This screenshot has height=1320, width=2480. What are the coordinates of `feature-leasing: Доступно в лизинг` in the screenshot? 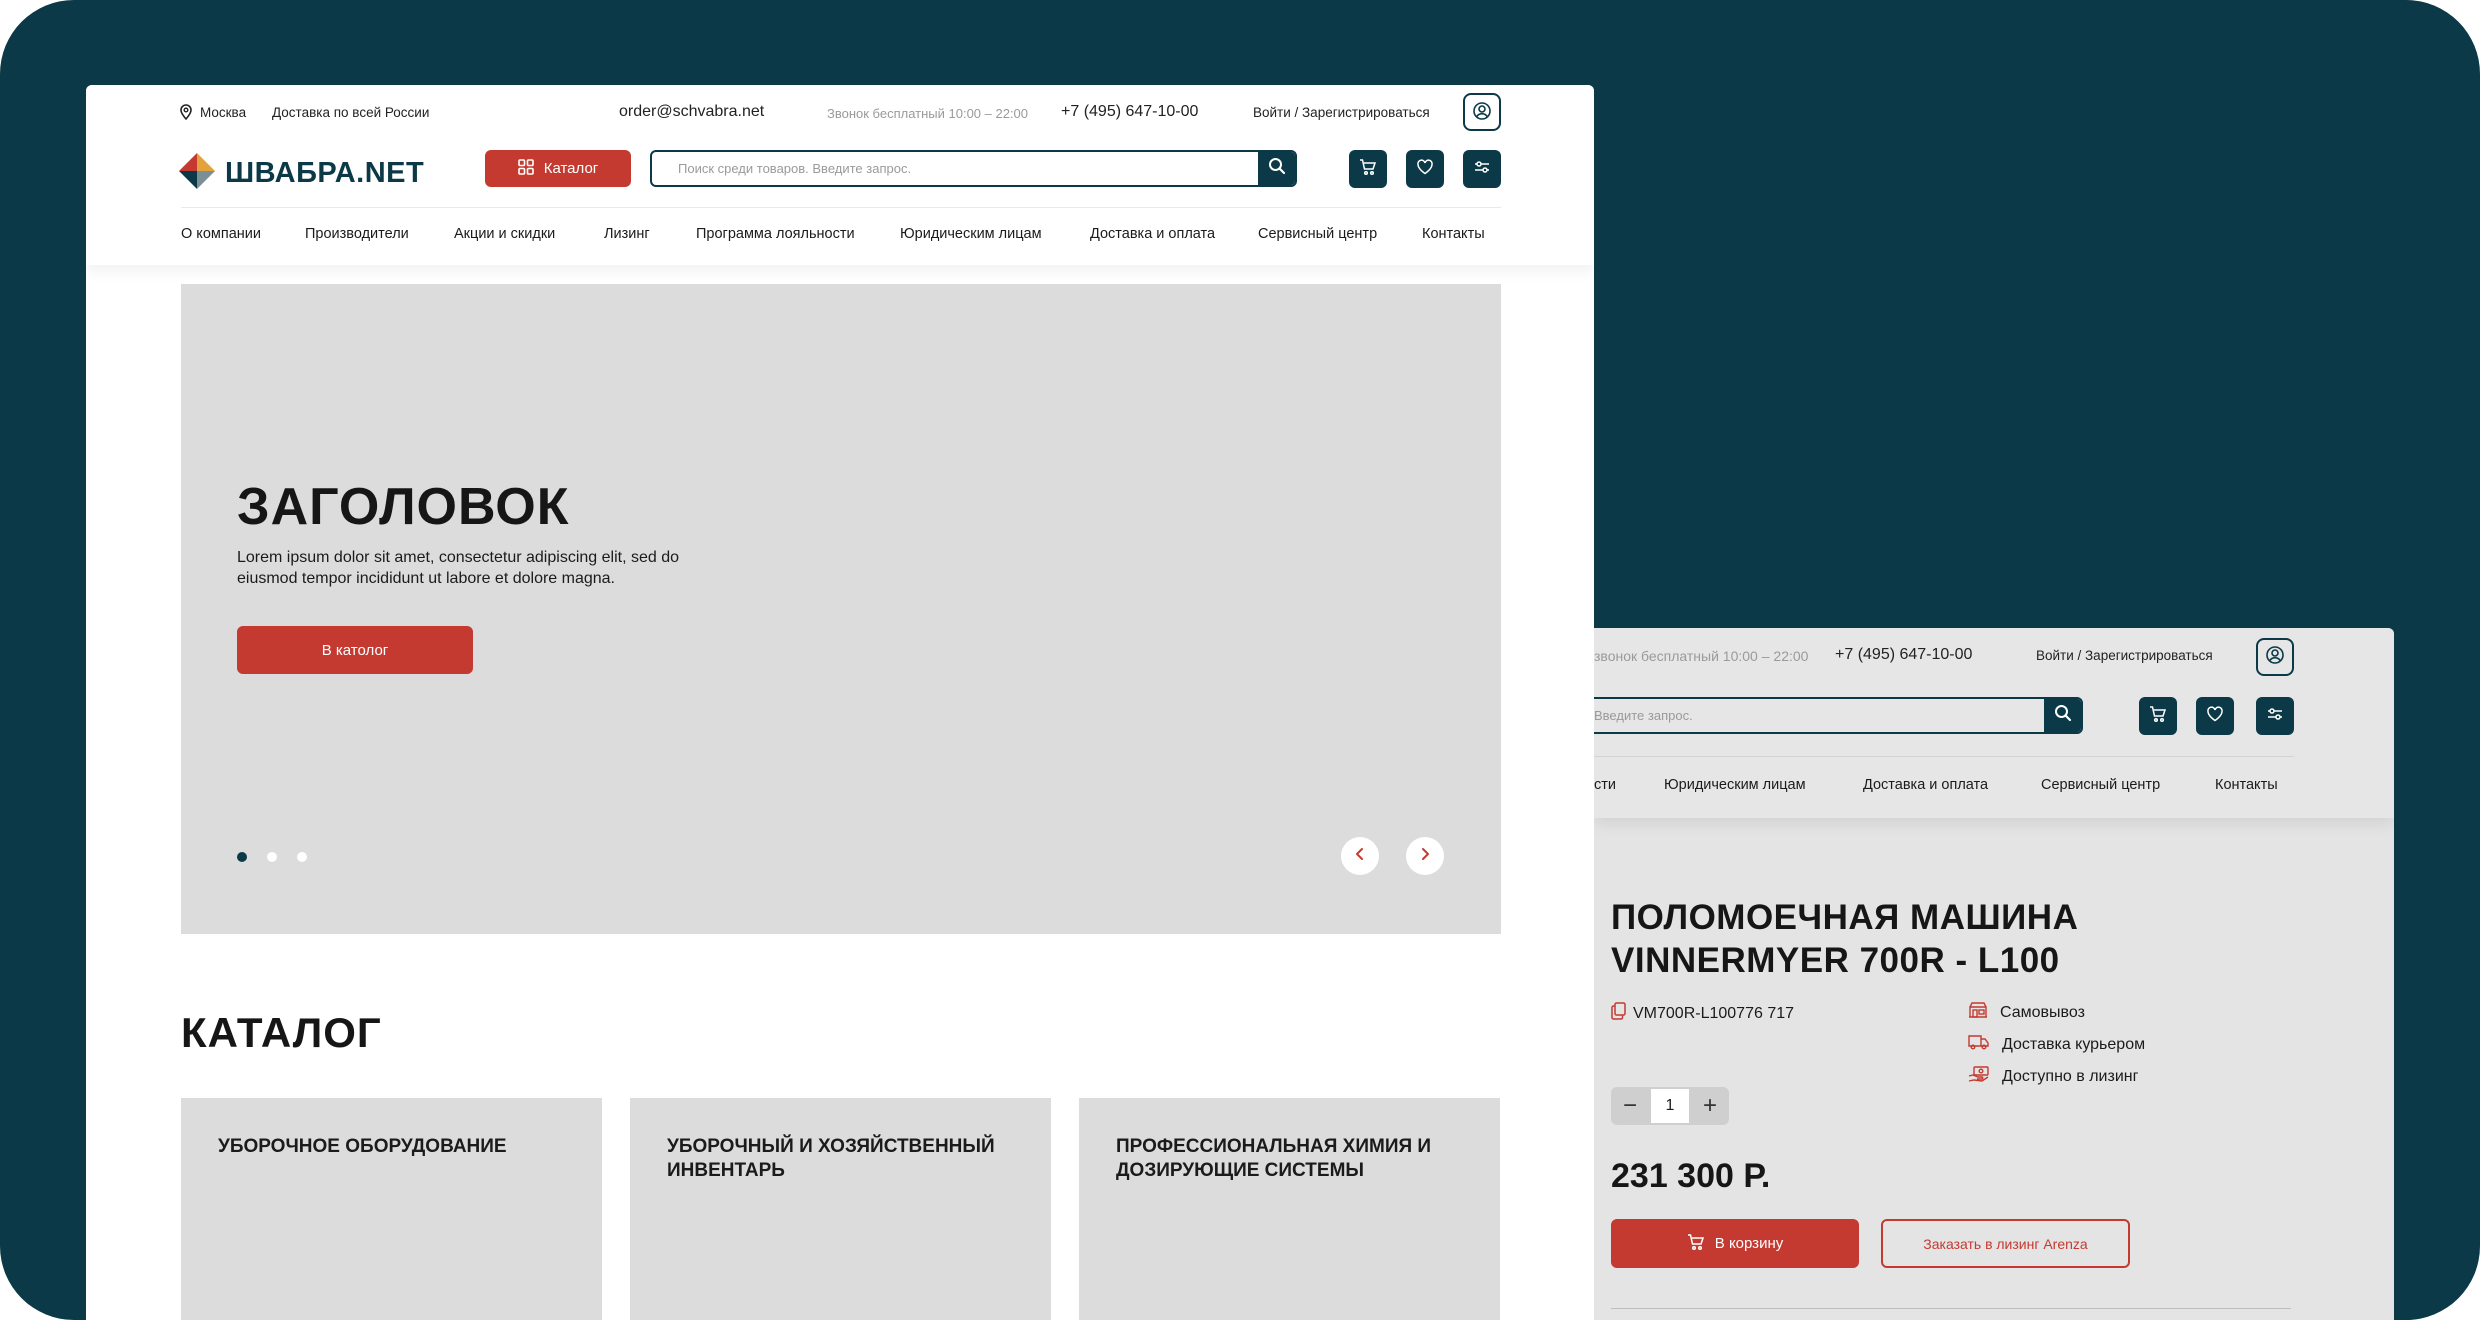 It's located at (2053, 1076).